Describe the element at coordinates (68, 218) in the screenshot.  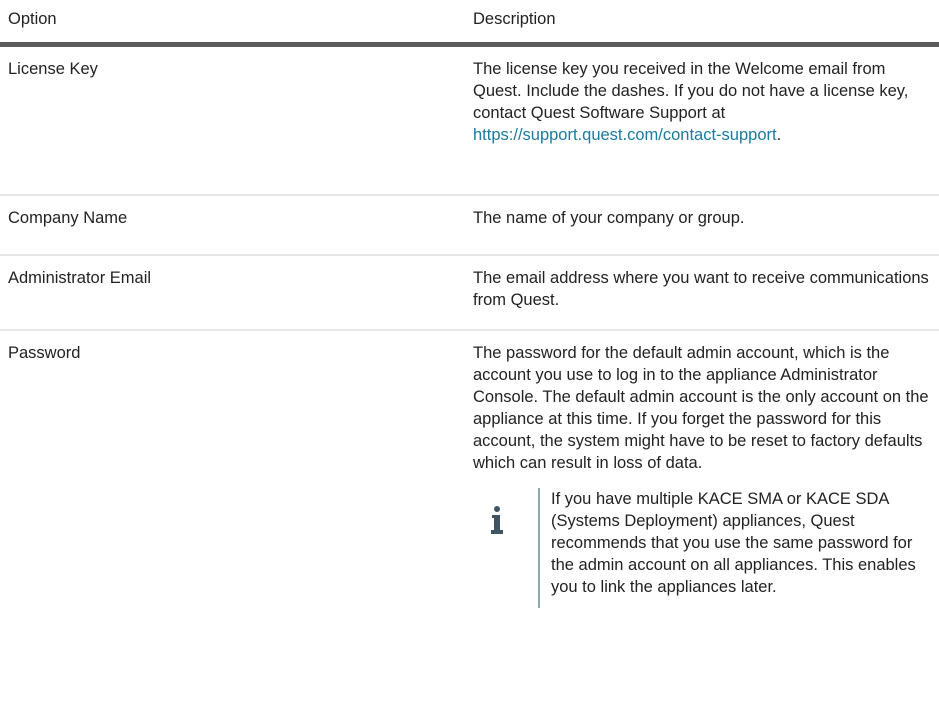
I see `option-company-name: Company Name` at that location.